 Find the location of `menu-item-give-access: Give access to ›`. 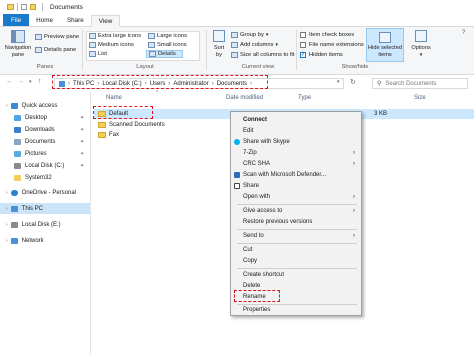

menu-item-give-access: Give access to › is located at coordinates (296, 211).